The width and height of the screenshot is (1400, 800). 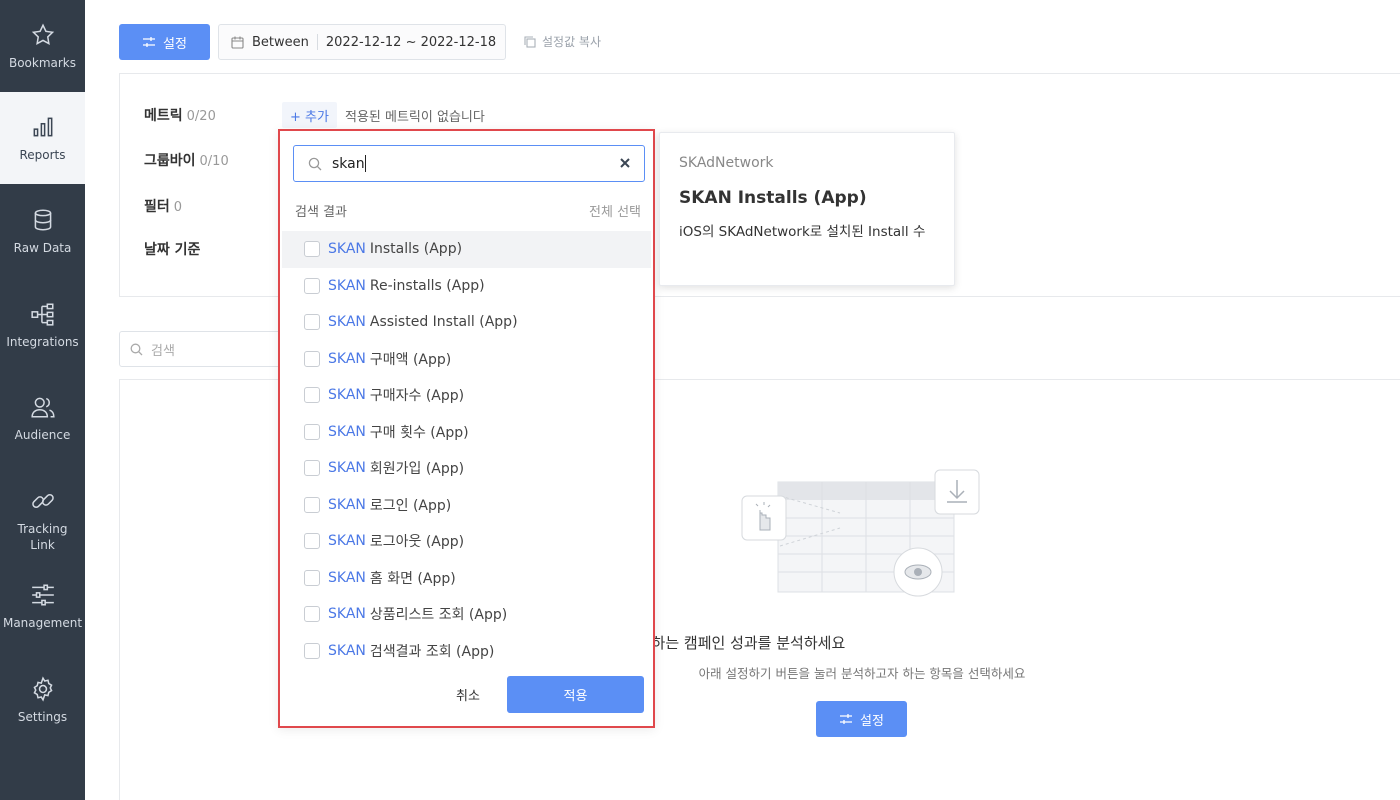 I want to click on list-item-label: 로그아웃 (App), so click(x=417, y=542).